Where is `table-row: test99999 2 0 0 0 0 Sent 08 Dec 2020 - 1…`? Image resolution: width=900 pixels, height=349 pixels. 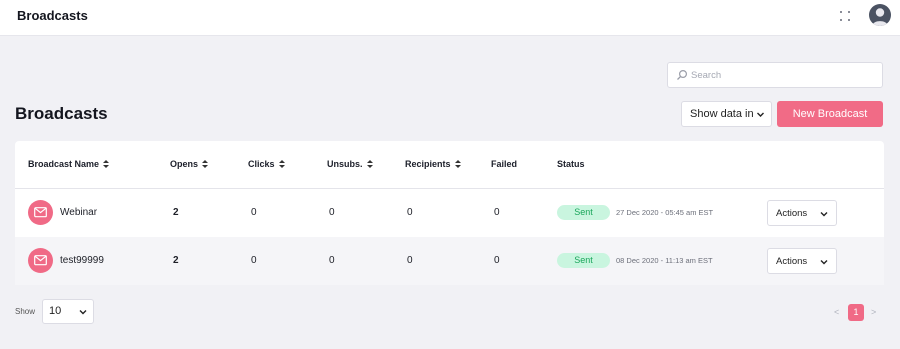 table-row: test99999 2 0 0 0 0 Sent 08 Dec 2020 - 1… is located at coordinates (449, 261).